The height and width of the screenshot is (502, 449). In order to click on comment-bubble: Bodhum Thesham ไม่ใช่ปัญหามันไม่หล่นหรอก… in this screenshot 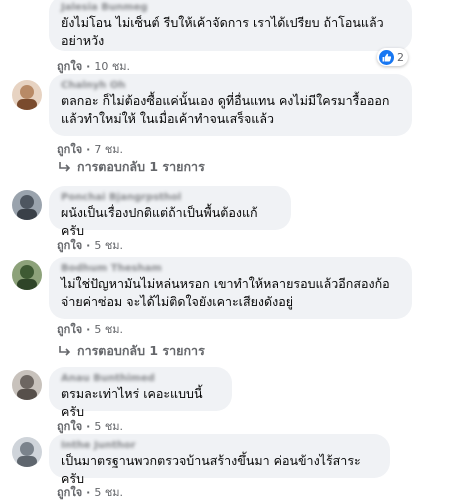, I will do `click(230, 288)`.